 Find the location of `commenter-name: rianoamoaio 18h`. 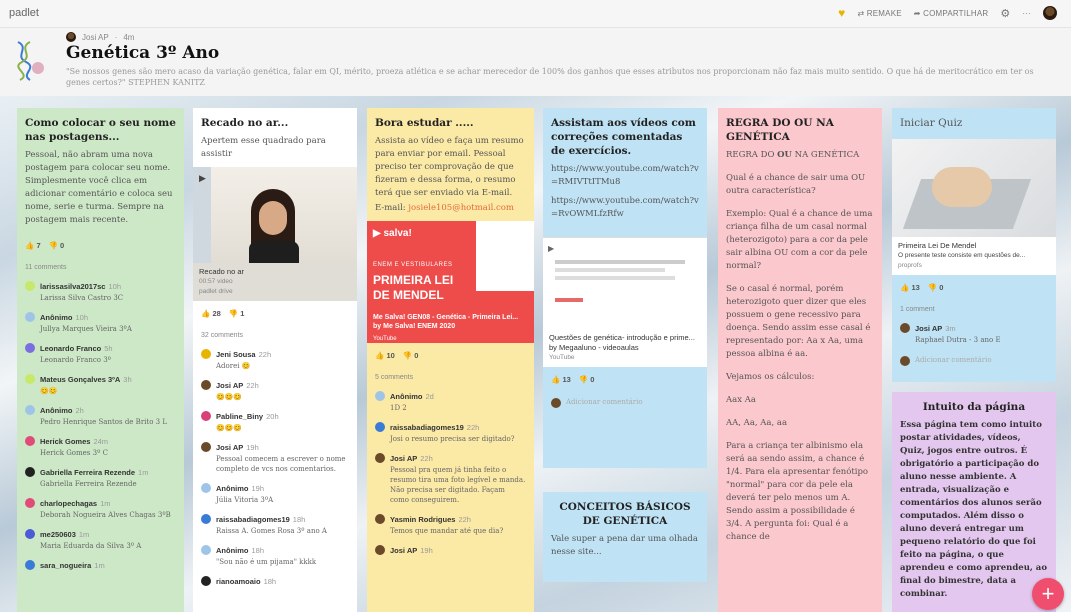

commenter-name: rianoamoaio 18h is located at coordinates (246, 581).